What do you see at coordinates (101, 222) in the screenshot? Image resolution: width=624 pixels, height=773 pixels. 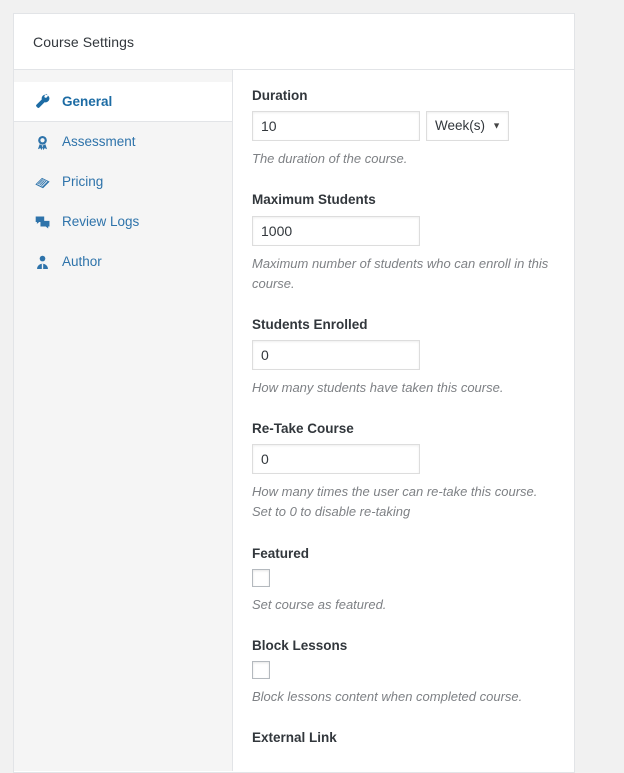 I see `sidebar-item-label: Review Logs` at bounding box center [101, 222].